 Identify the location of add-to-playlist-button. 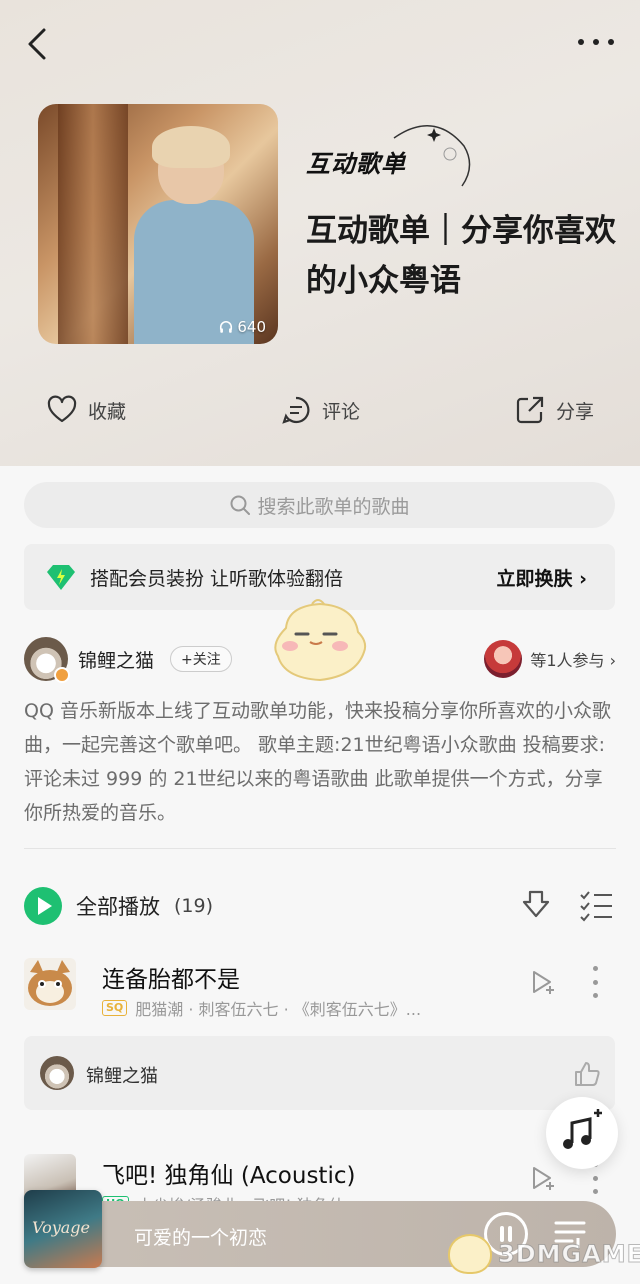
(541, 983).